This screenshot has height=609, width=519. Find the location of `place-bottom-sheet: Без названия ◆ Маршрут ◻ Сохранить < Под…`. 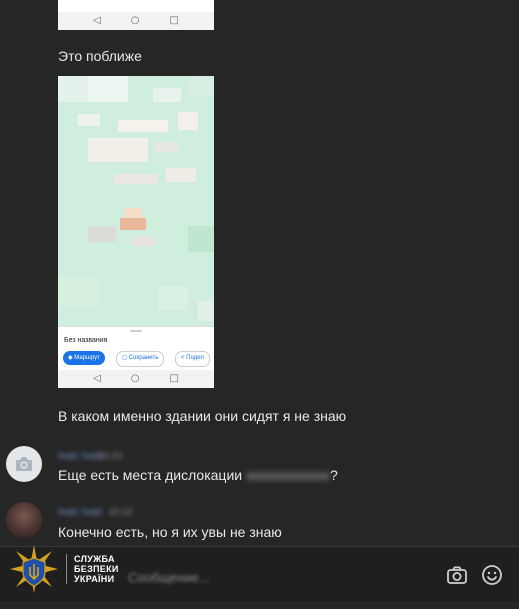

place-bottom-sheet: Без названия ◆ Маршрут ◻ Сохранить < Под… is located at coordinates (136, 348).